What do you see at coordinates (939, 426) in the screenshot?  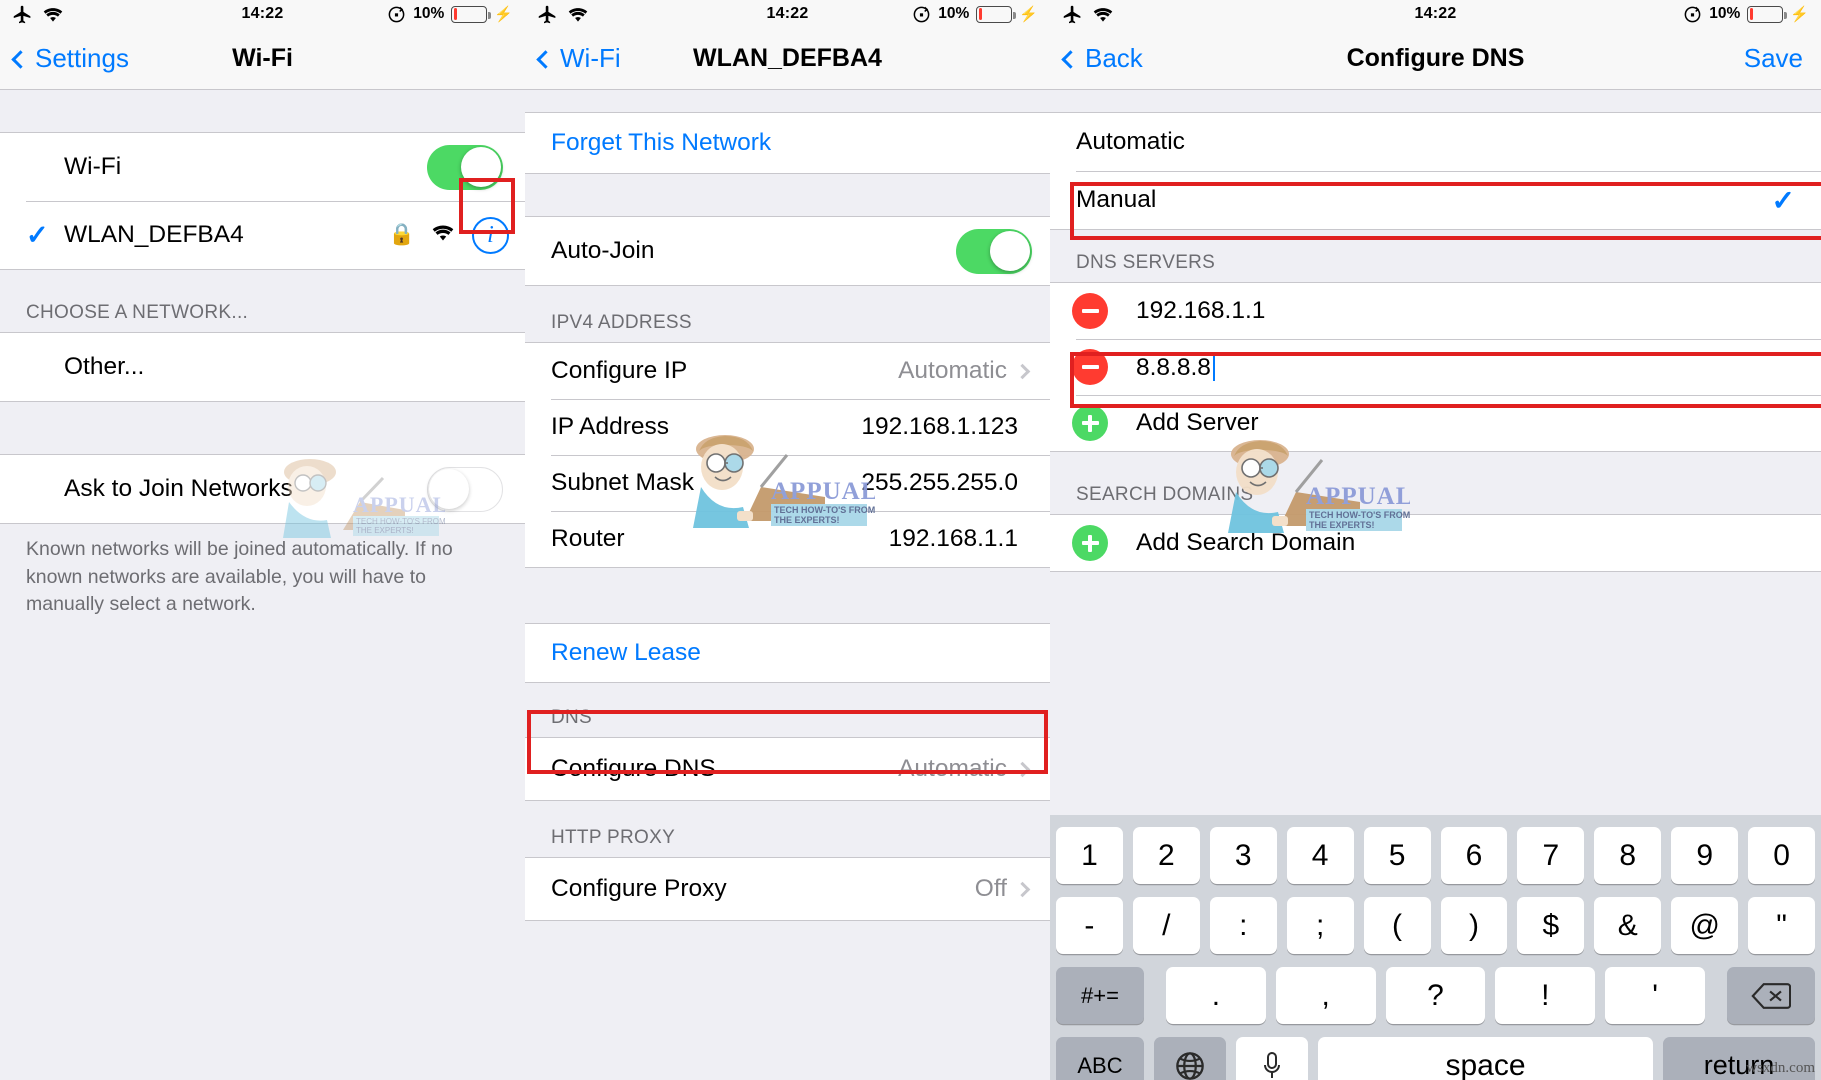 I see `ip-address-value: 192.168.1.123` at bounding box center [939, 426].